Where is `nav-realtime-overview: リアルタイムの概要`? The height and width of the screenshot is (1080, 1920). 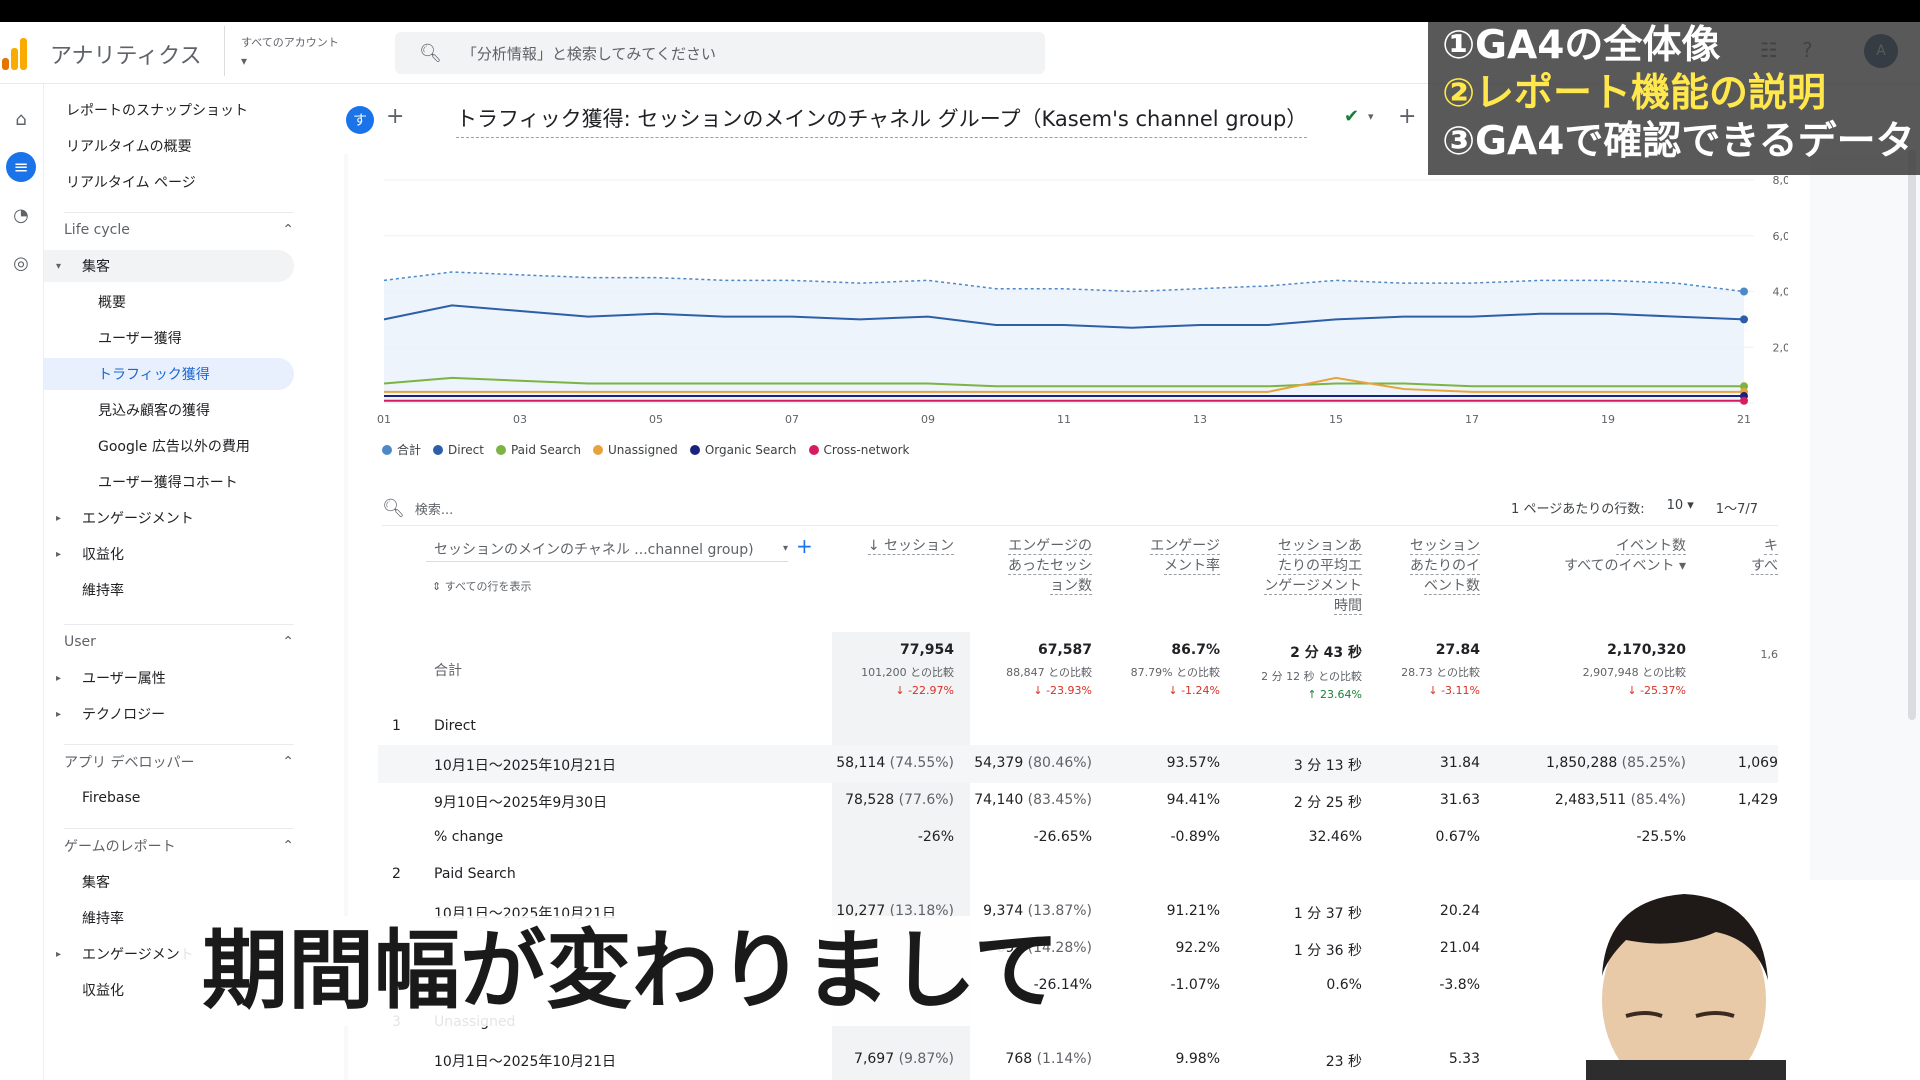 nav-realtime-overview: リアルタイムの概要 is located at coordinates (169, 146).